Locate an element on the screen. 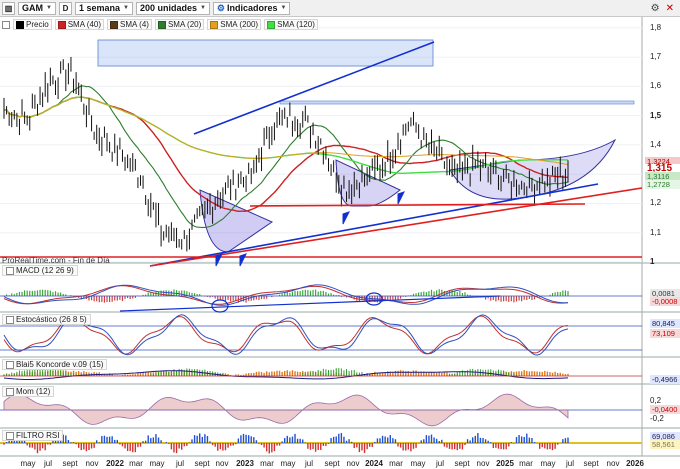 The image size is (680, 469). indicator-title-blai5: Blai5 Koncorde v.09 (15) is located at coordinates (55, 364).